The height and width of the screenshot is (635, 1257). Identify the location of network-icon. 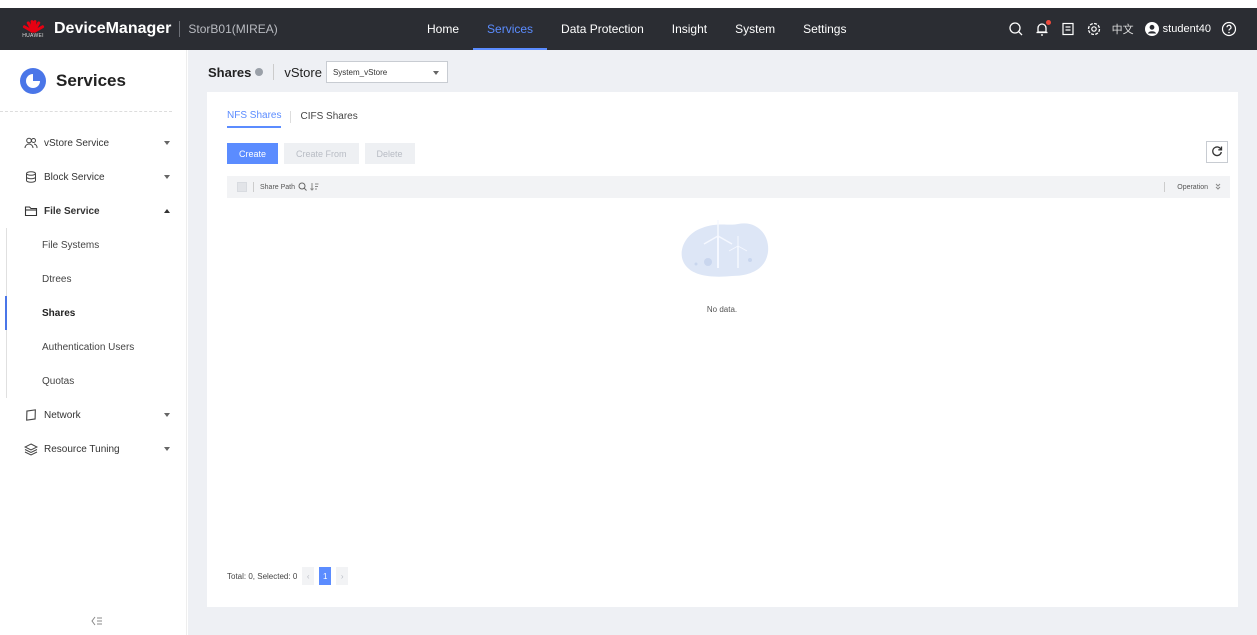
(31, 415).